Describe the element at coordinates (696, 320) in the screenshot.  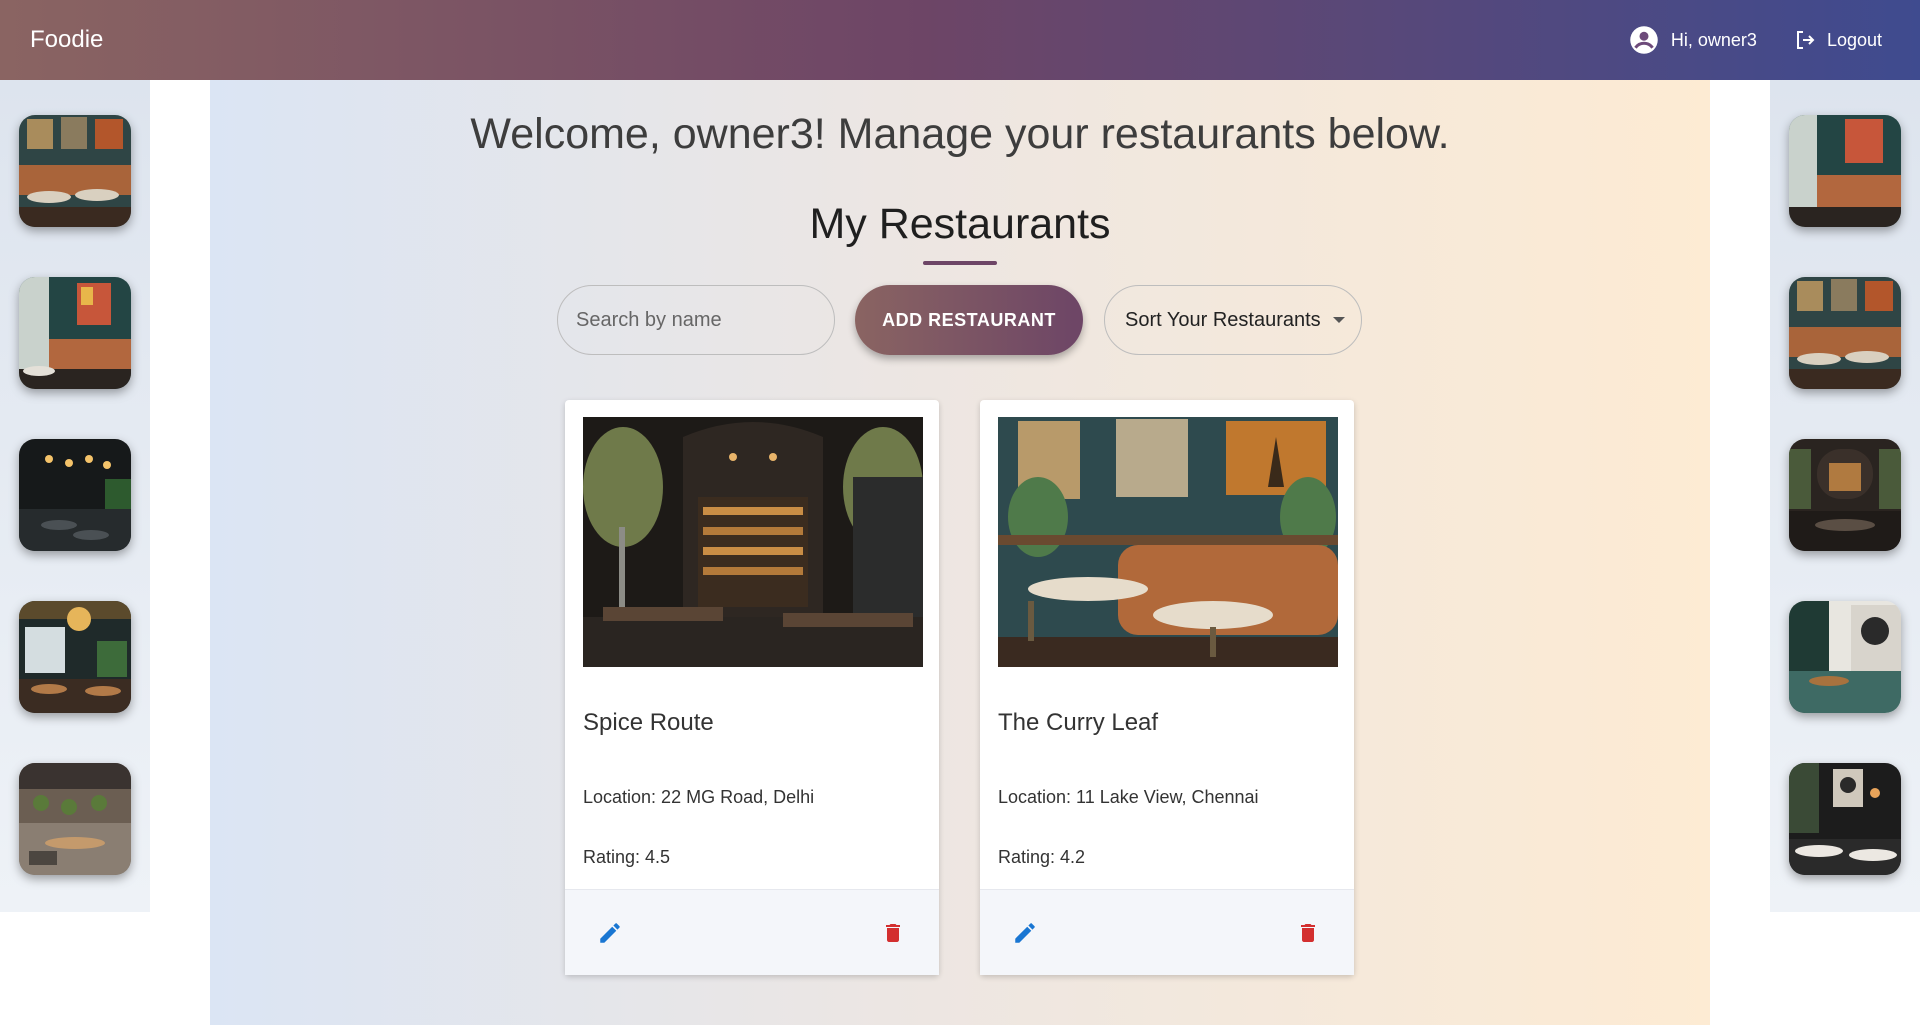
I see `search-input` at that location.